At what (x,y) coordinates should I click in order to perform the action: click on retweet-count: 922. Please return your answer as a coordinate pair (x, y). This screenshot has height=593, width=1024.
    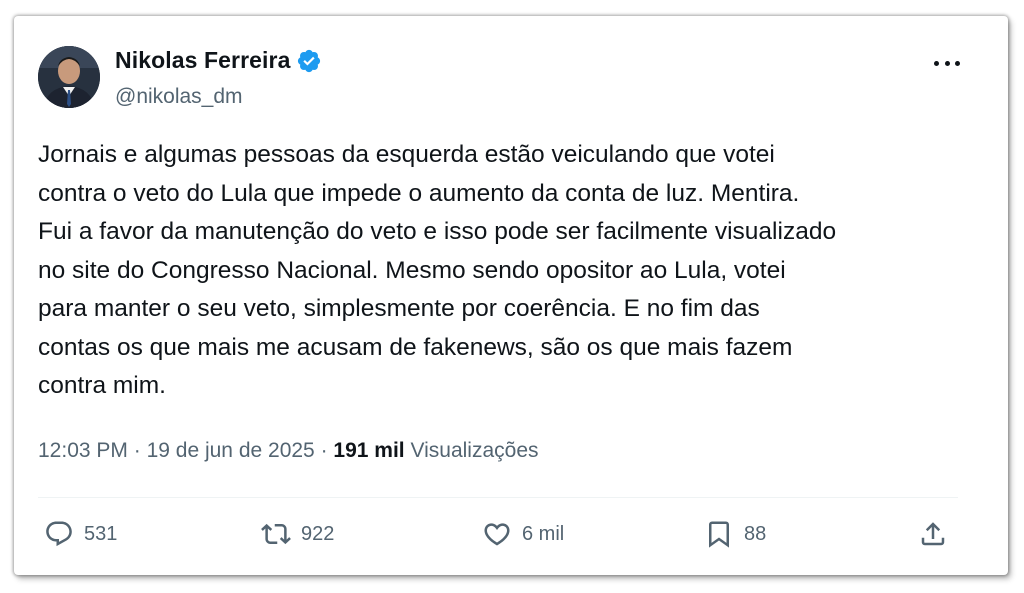
    Looking at the image, I should click on (318, 533).